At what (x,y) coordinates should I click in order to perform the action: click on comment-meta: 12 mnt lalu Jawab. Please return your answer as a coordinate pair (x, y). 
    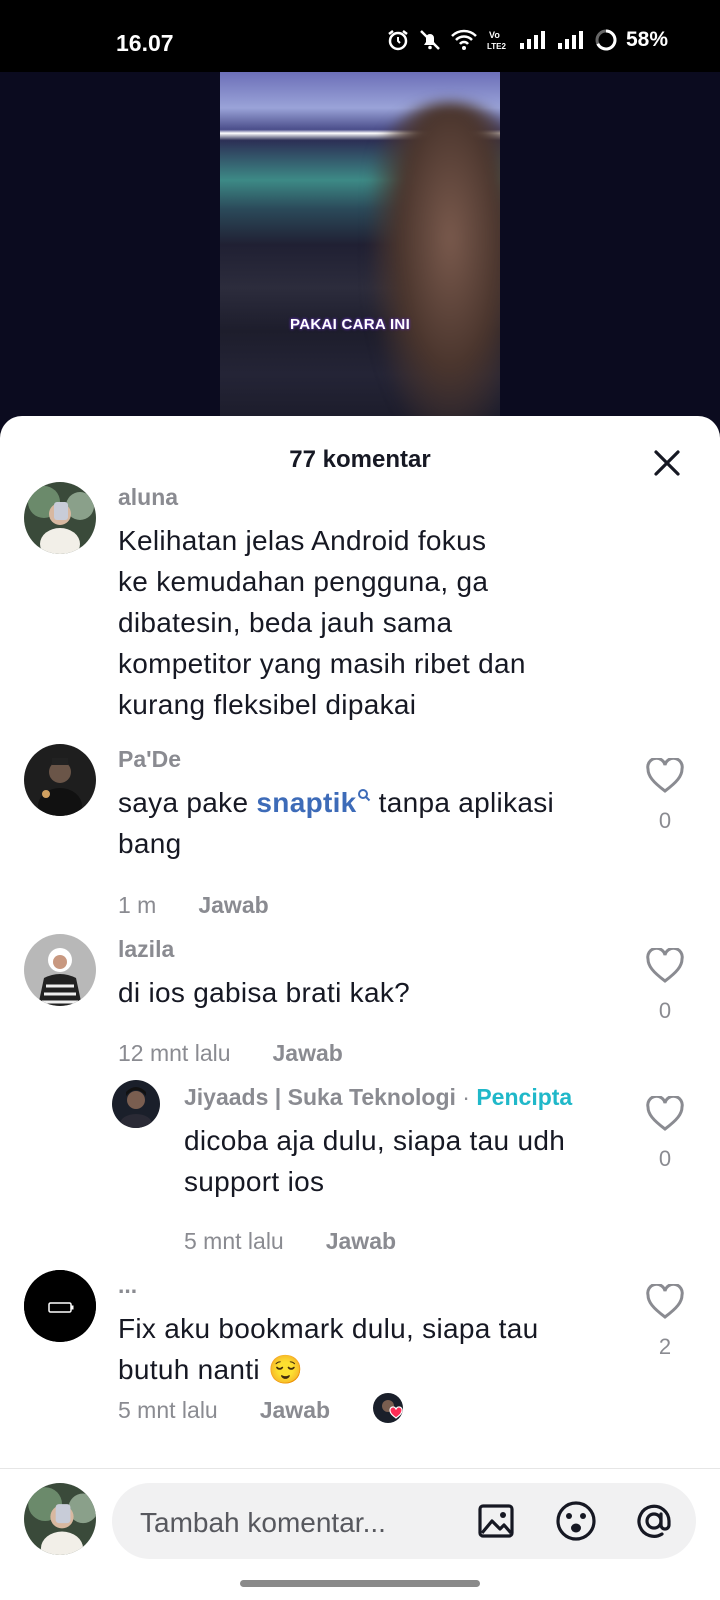
    Looking at the image, I should click on (230, 1053).